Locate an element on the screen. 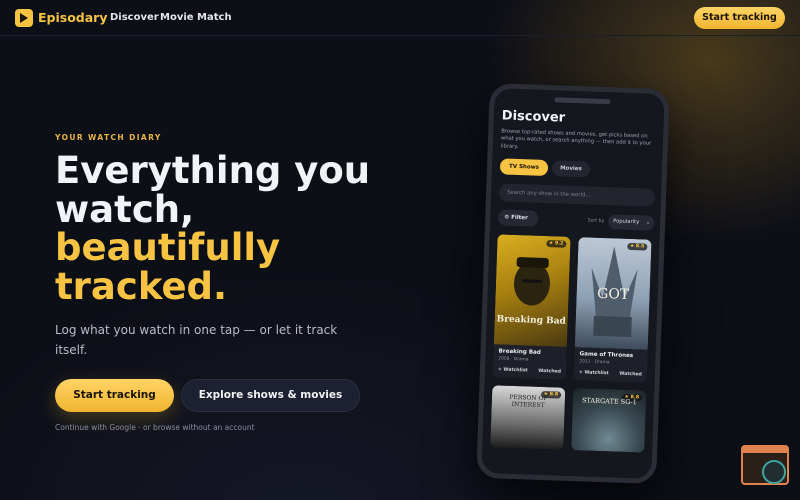 The image size is (800, 500). show-card: ★ 8.8 STARGATE SG-1 is located at coordinates (609, 420).